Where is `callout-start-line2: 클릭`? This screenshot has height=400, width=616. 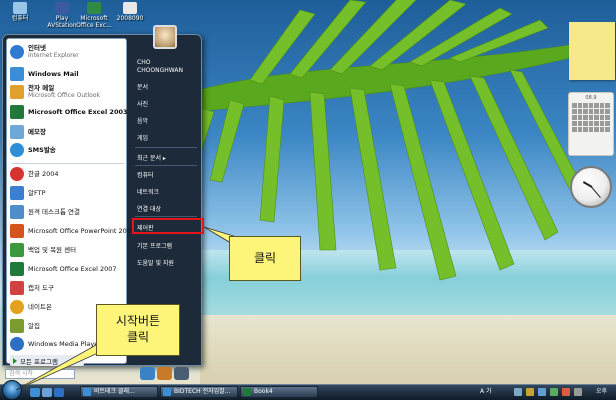 callout-start-line2: 클릭 is located at coordinates (138, 337).